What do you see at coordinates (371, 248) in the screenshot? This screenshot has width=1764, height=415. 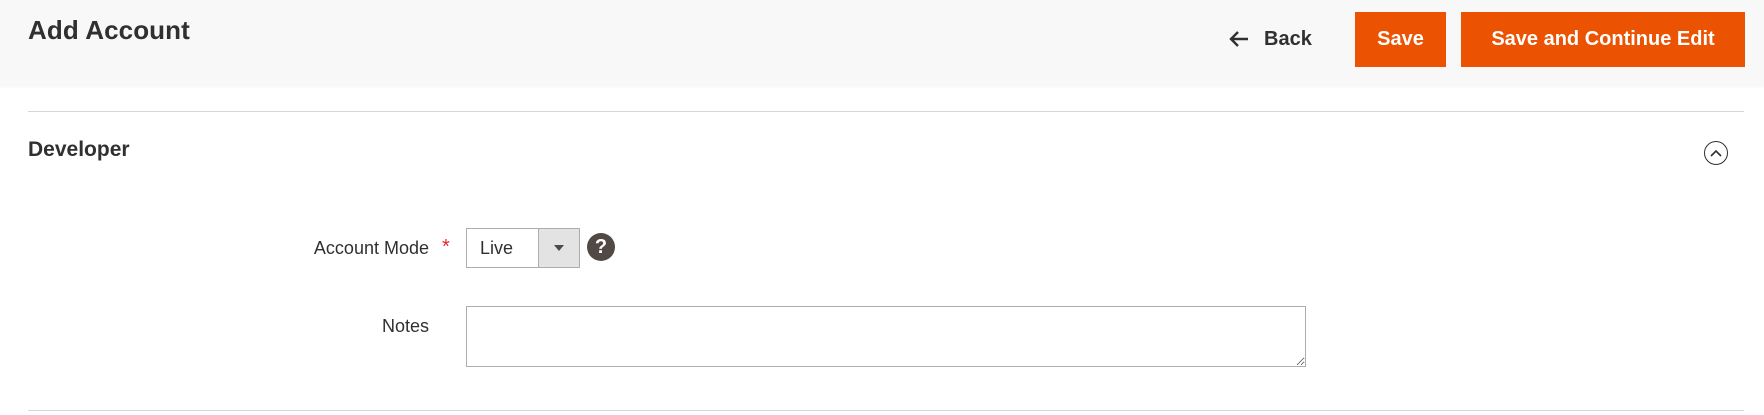 I see `account-mode-label: Account Mode` at bounding box center [371, 248].